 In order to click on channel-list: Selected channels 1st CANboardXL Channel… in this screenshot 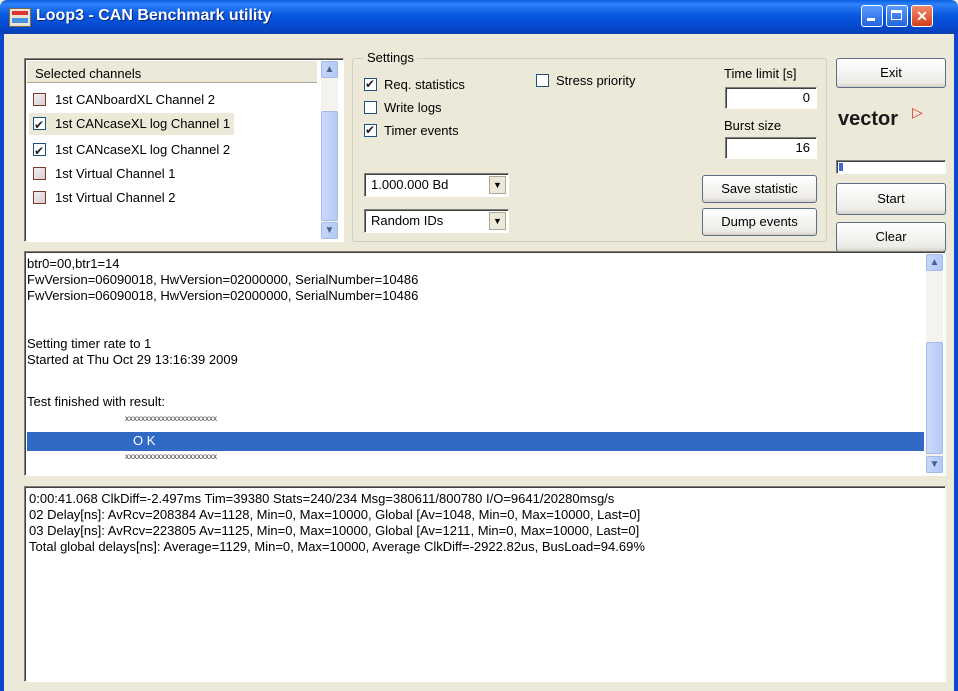, I will do `click(184, 150)`.